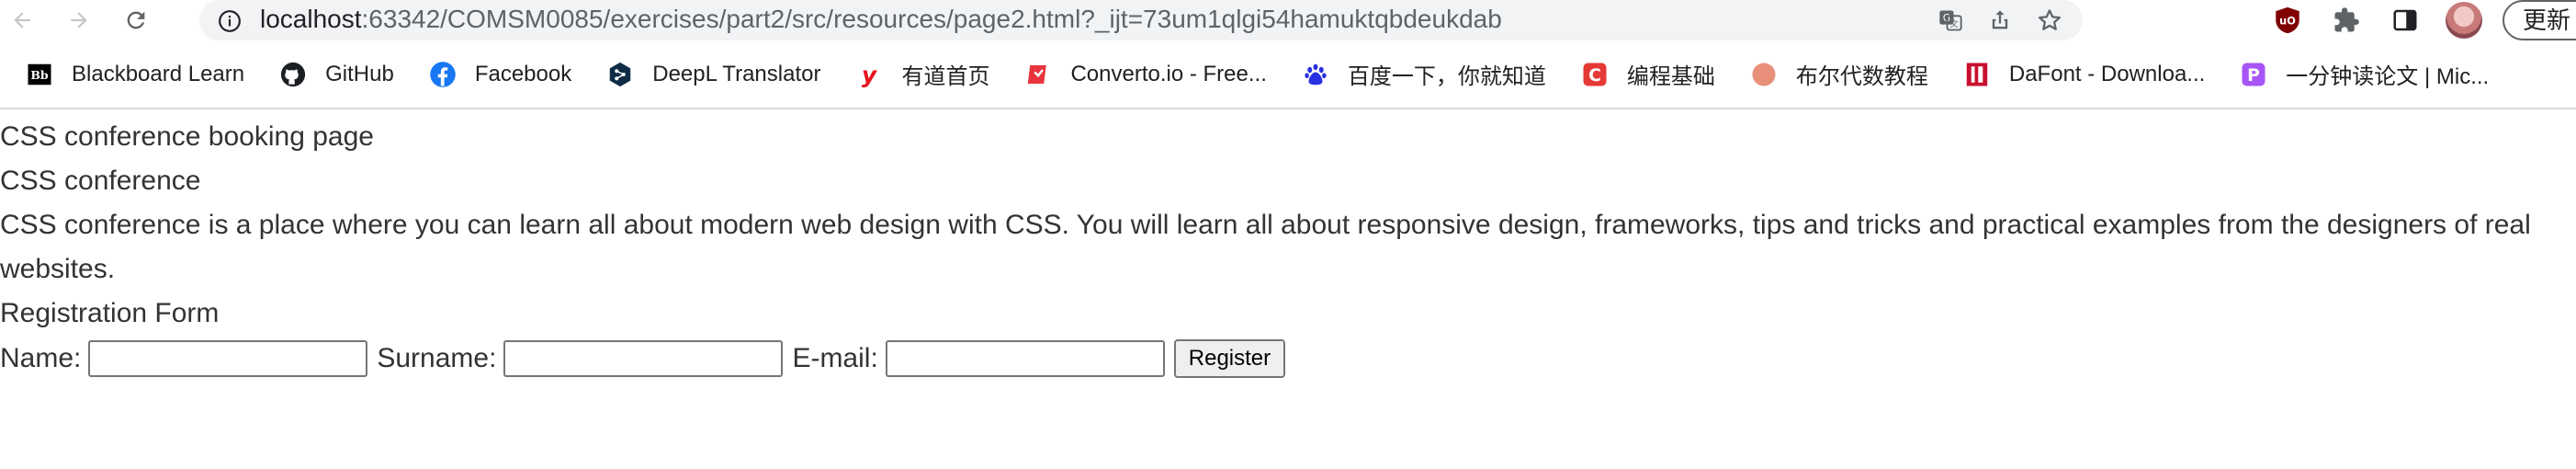 This screenshot has height=469, width=2576. I want to click on reload-button, so click(136, 20).